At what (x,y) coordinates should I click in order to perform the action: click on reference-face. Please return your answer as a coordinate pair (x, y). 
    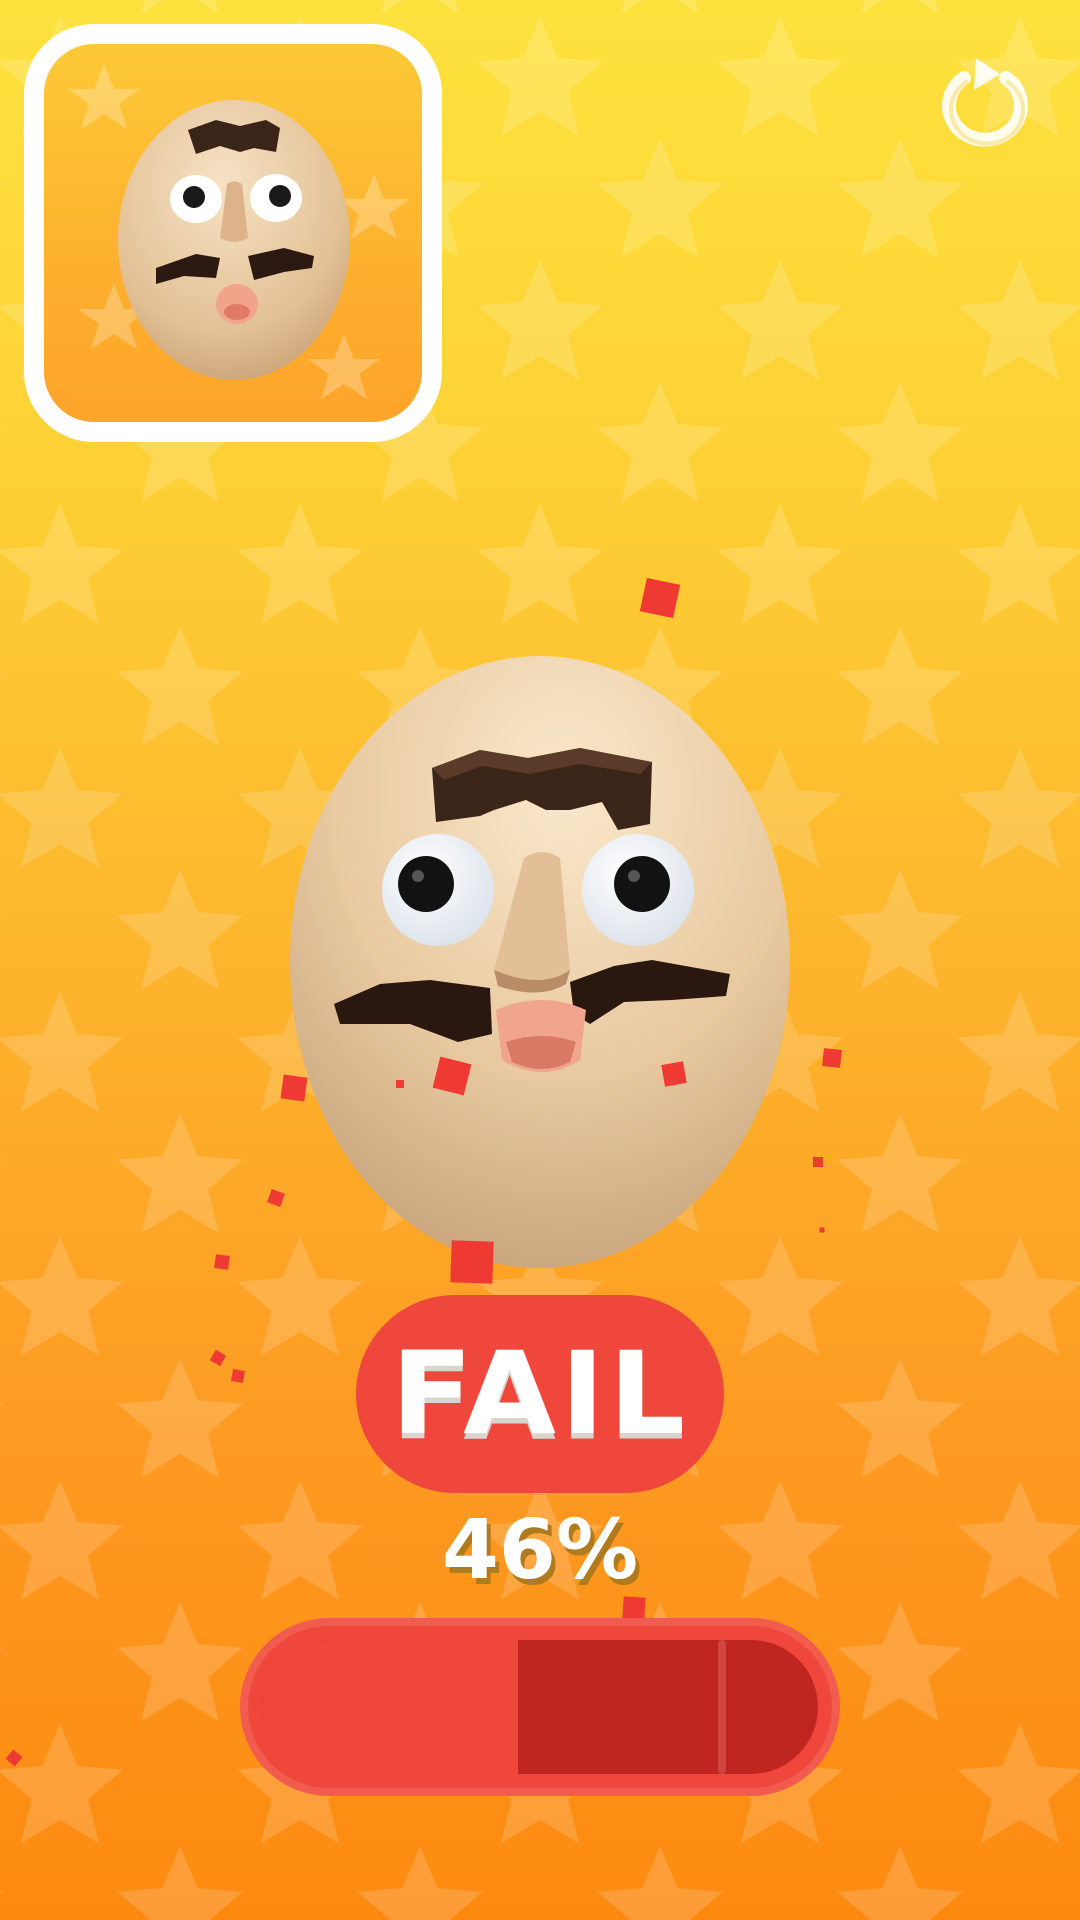
    Looking at the image, I should click on (239, 231).